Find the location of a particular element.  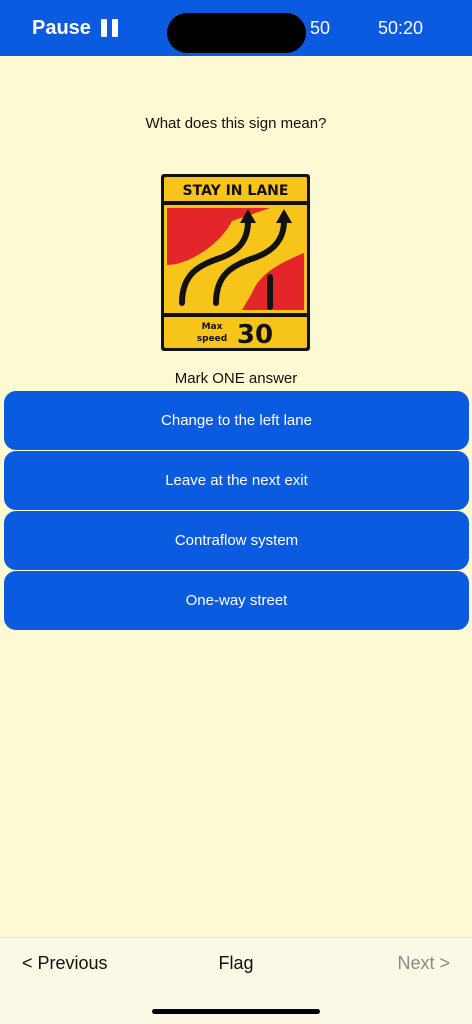

question-text: What does this sign mean? is located at coordinates (236, 123).